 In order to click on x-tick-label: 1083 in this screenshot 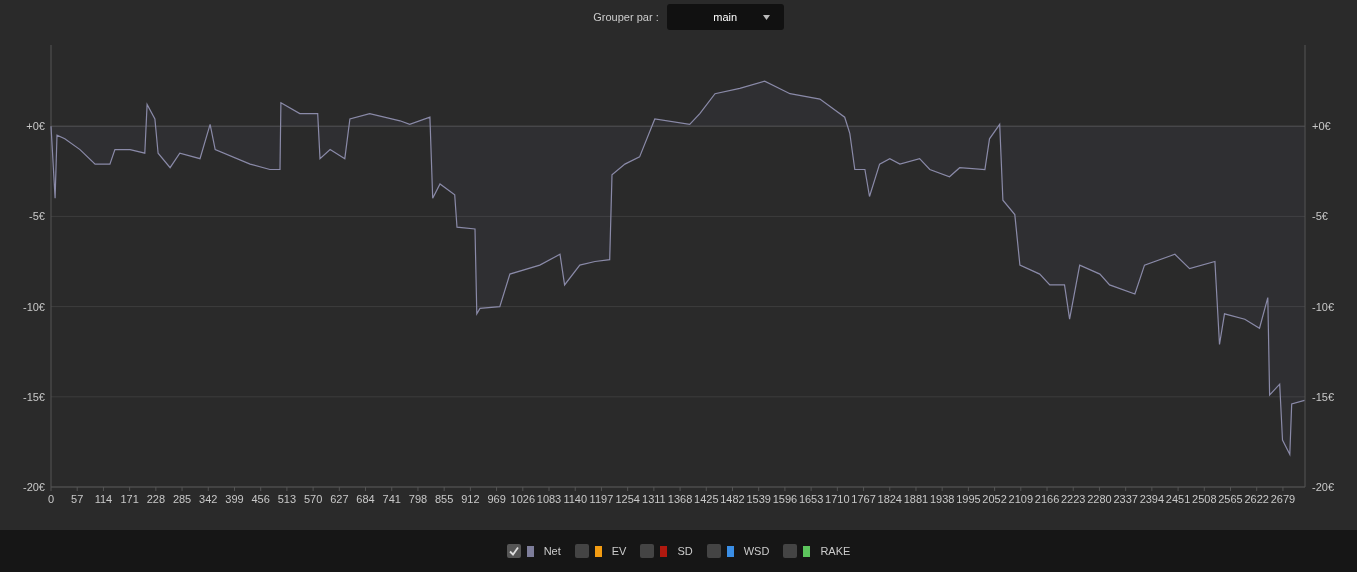, I will do `click(549, 499)`.